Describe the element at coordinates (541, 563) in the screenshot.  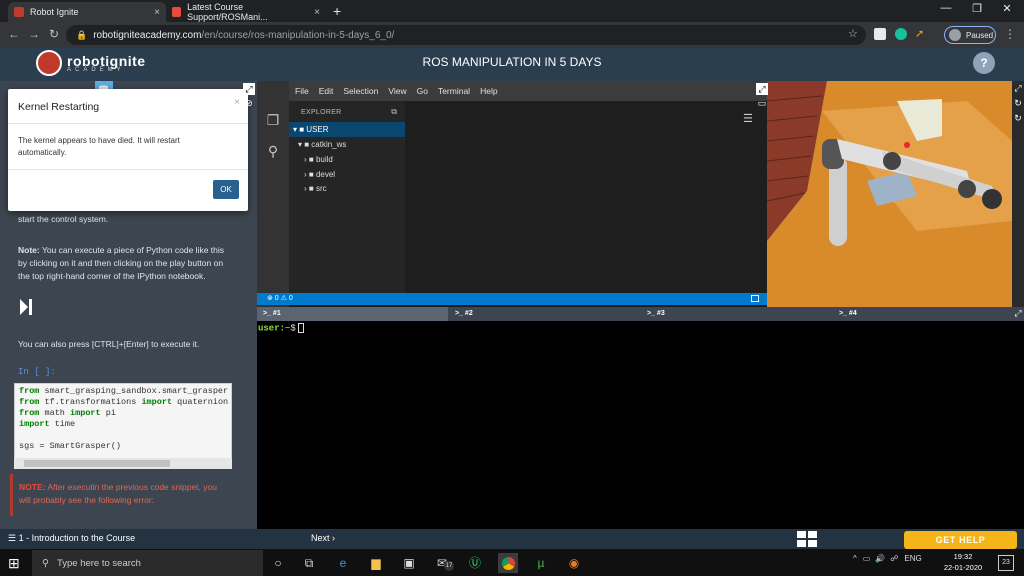
I see `utorrent-icon: µ` at that location.